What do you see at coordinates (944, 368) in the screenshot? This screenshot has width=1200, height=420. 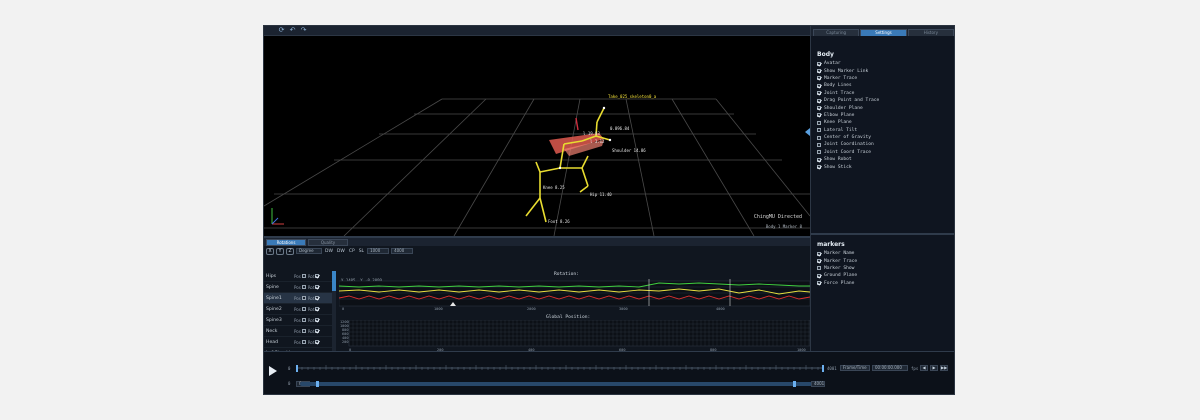 I see `fast-forward-button: ▶▶` at bounding box center [944, 368].